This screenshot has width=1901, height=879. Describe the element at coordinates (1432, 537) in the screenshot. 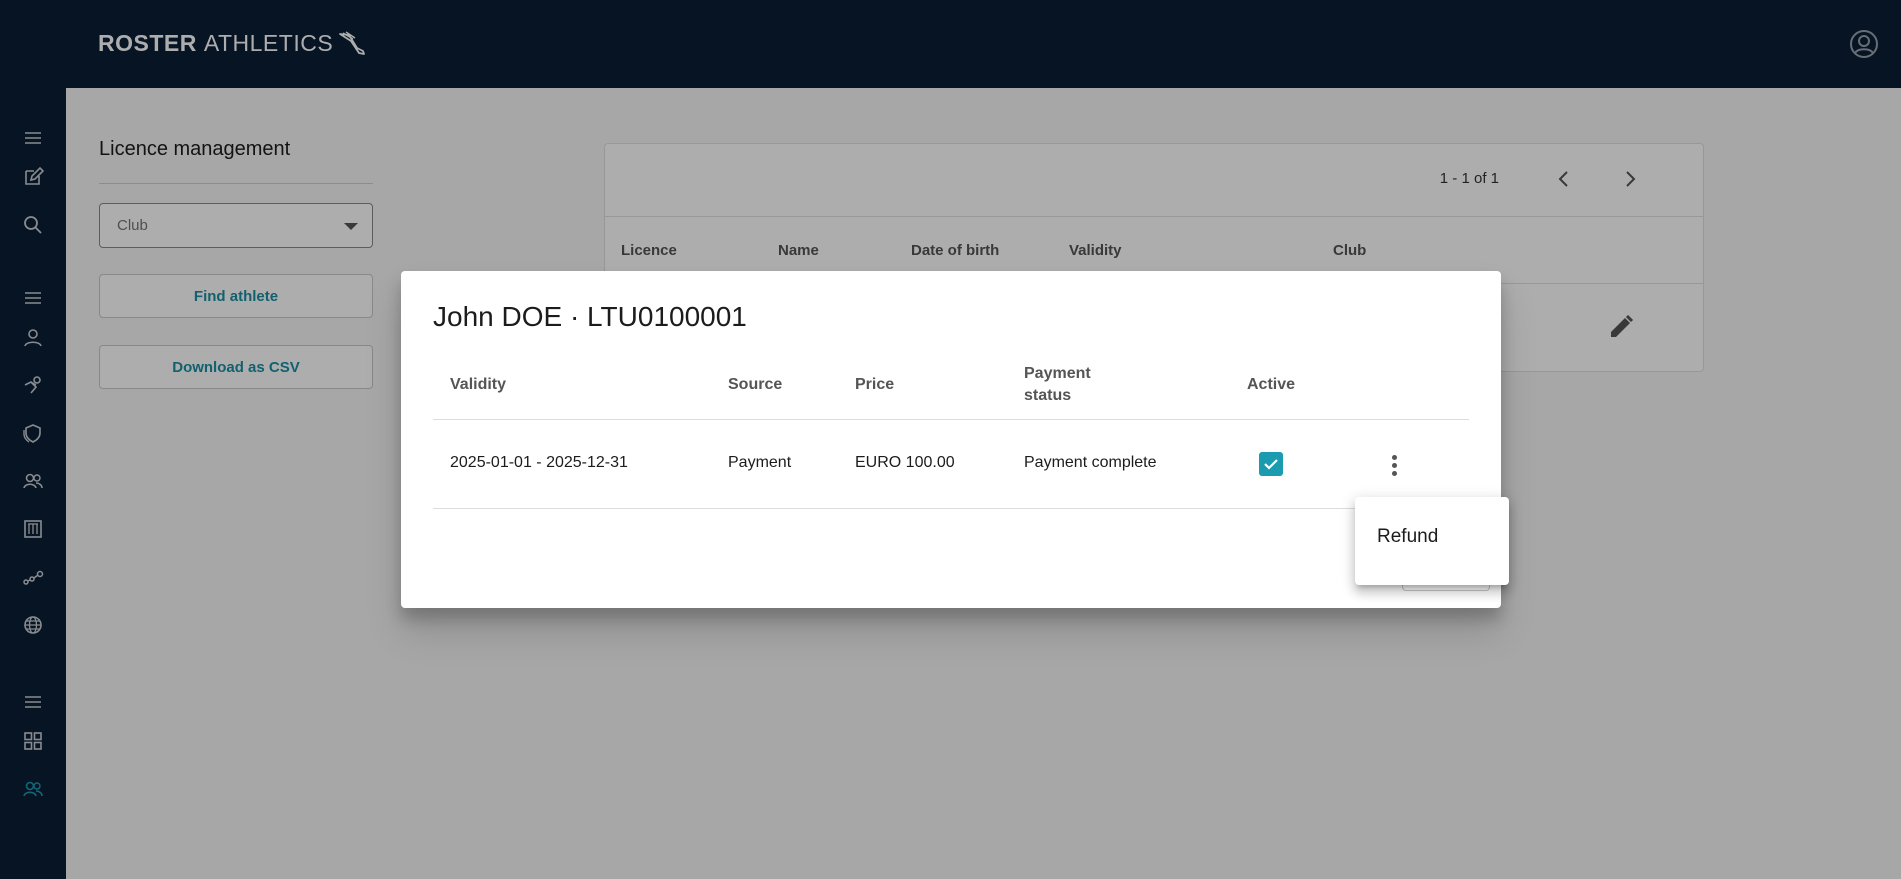

I see `menu-item-refund: Refund` at that location.